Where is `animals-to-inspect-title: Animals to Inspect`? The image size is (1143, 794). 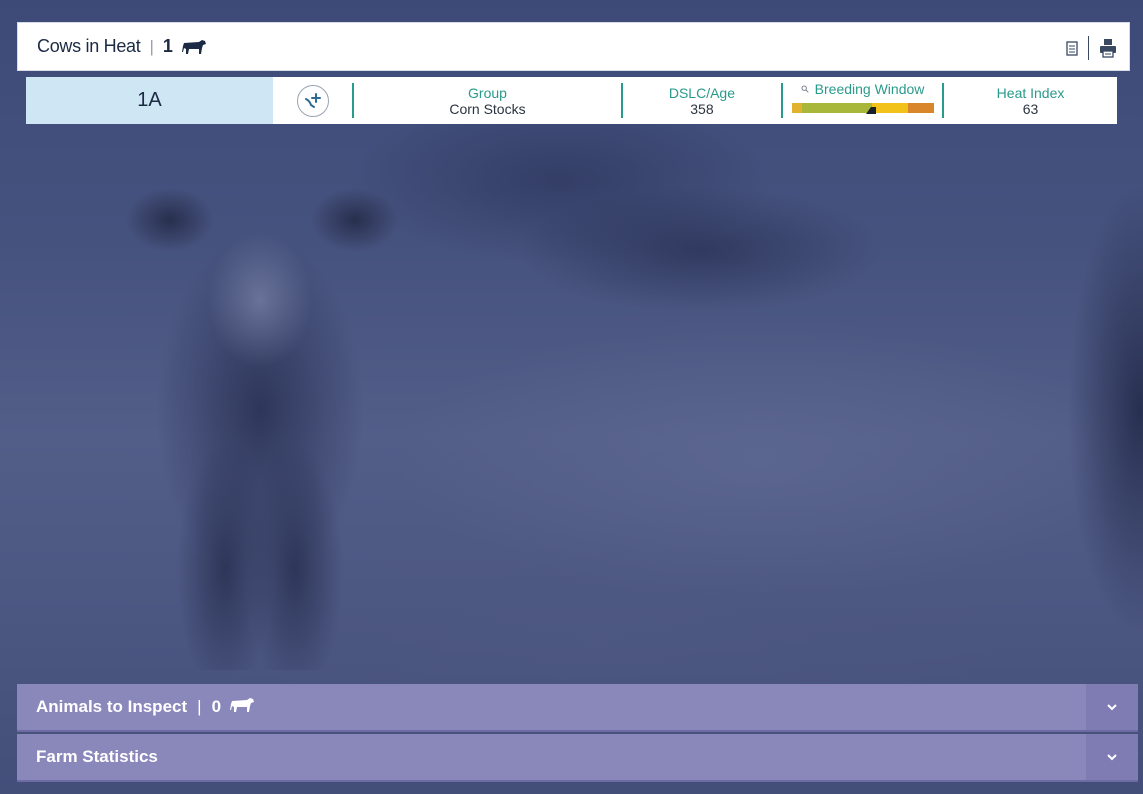 animals-to-inspect-title: Animals to Inspect is located at coordinates (112, 706).